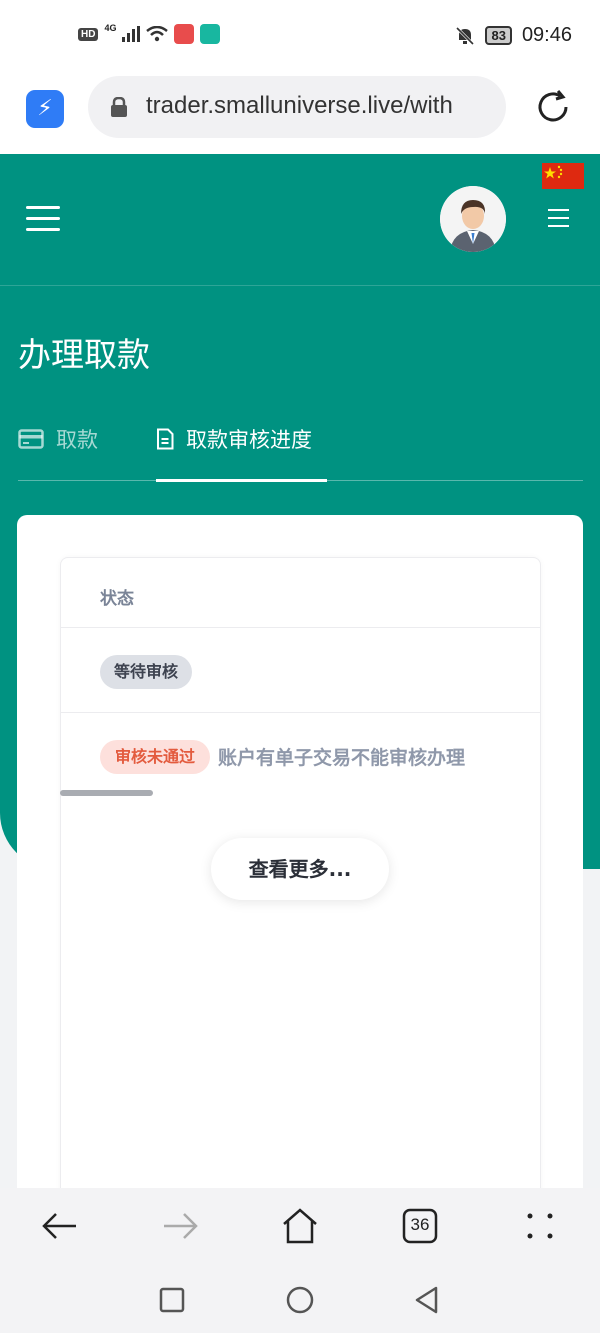 The width and height of the screenshot is (600, 1333). What do you see at coordinates (131, 34) in the screenshot?
I see `signal-icon` at bounding box center [131, 34].